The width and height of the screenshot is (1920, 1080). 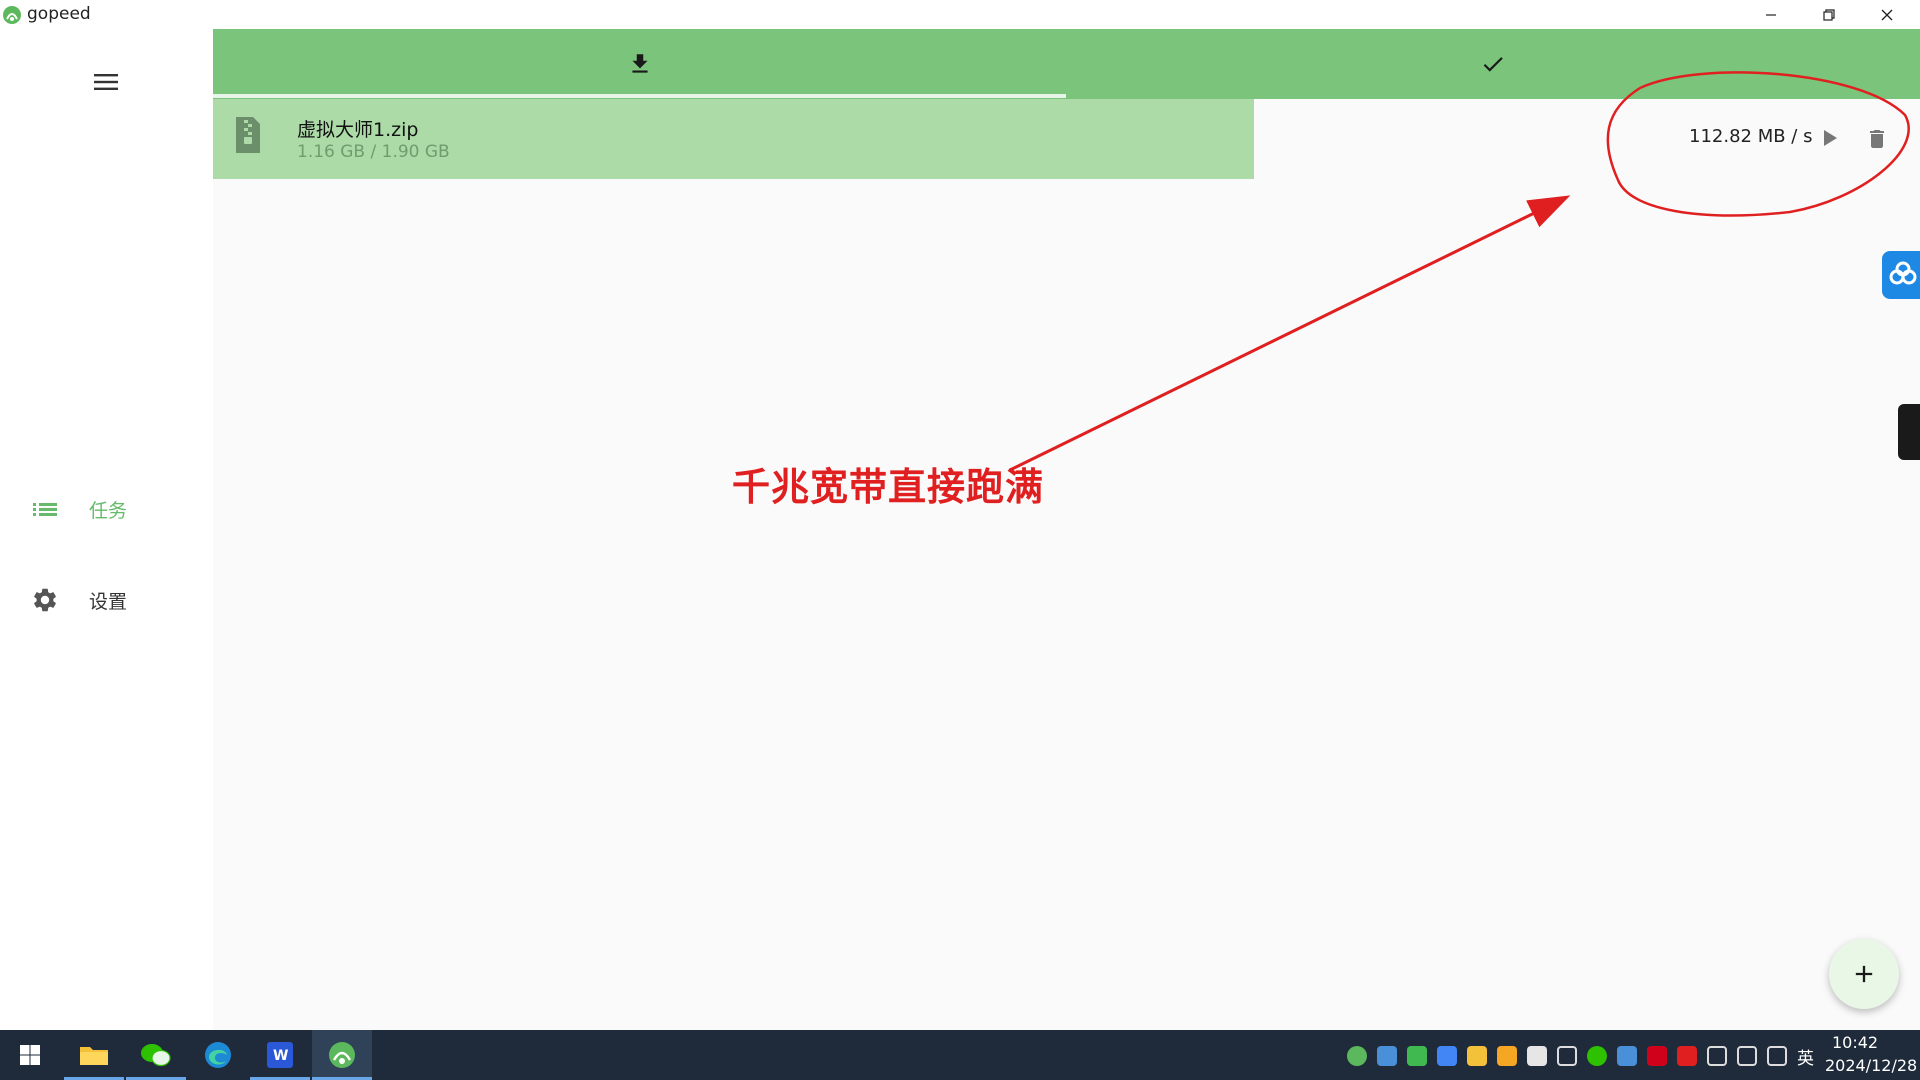 I want to click on tray-app-icon, so click(x=1417, y=1056).